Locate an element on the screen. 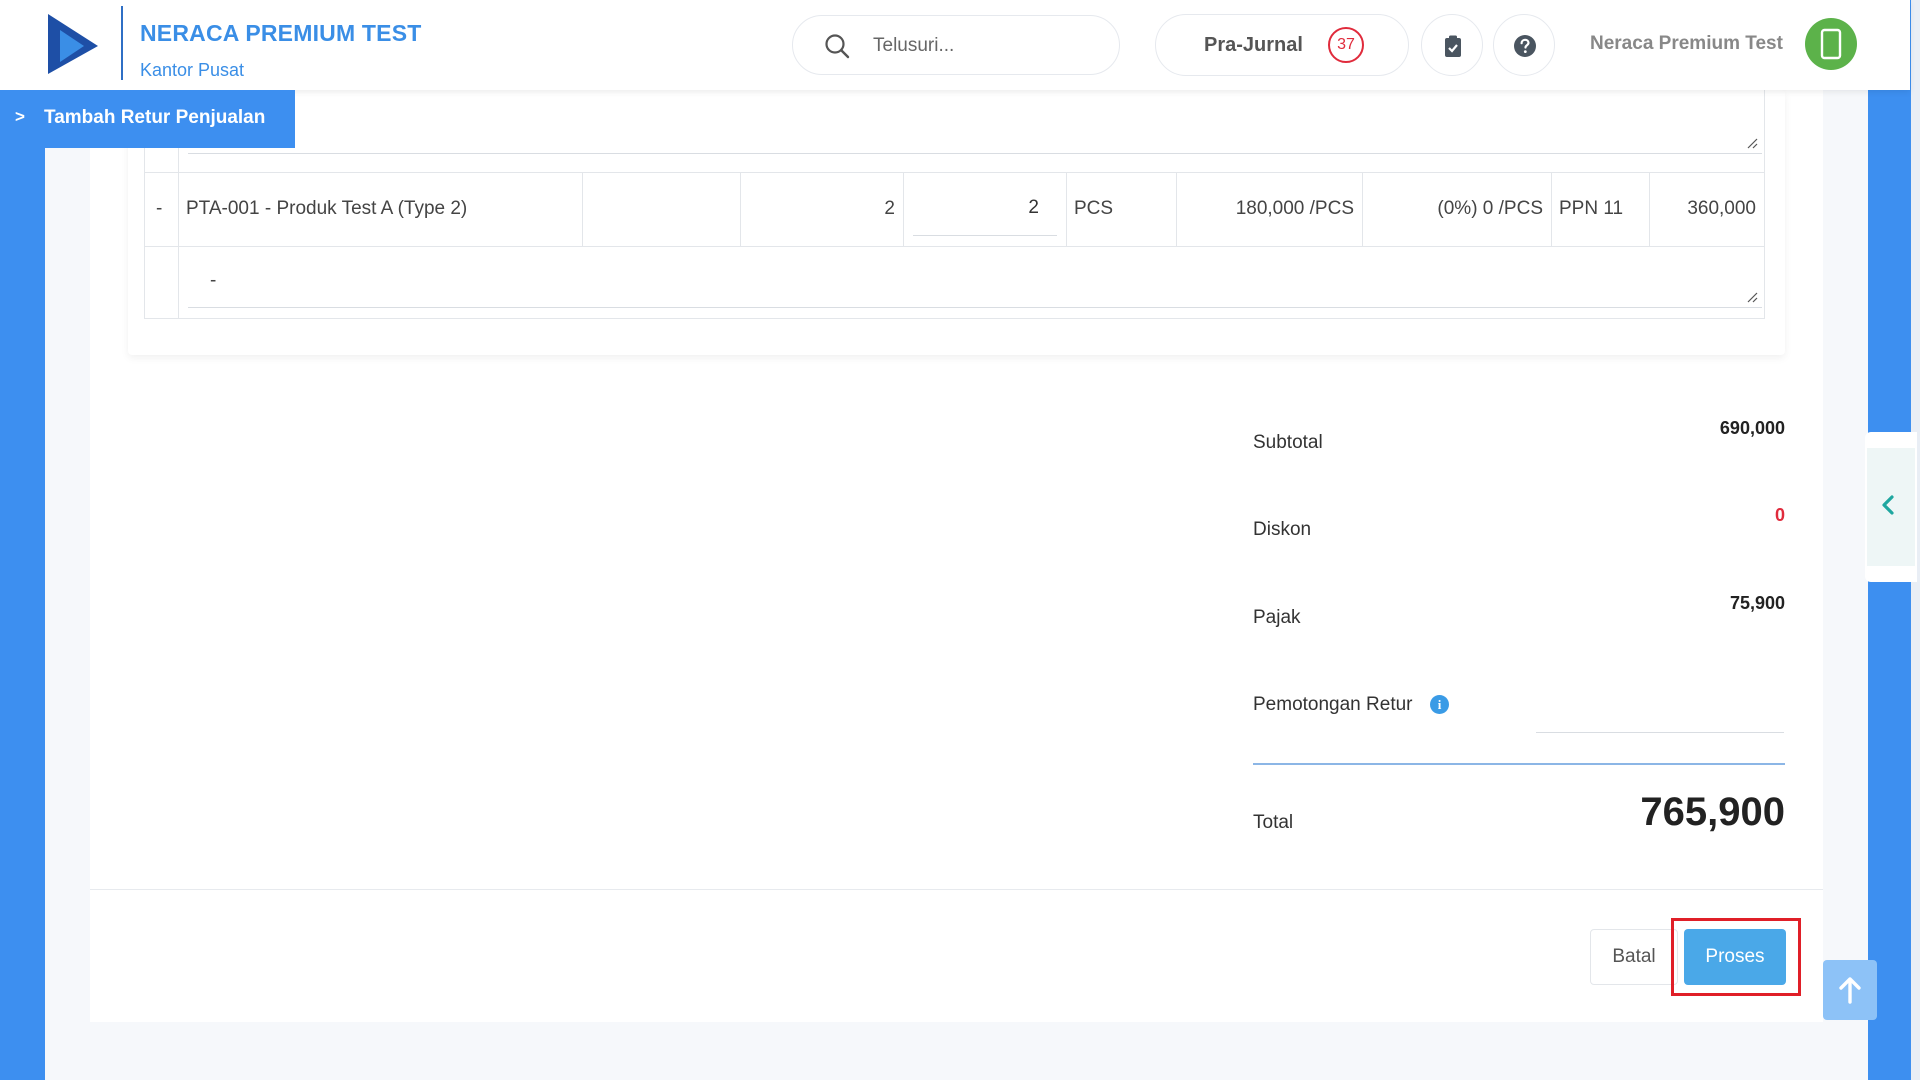 The height and width of the screenshot is (1080, 1920). company-name: NERACA PREMIUM TEST is located at coordinates (281, 33).